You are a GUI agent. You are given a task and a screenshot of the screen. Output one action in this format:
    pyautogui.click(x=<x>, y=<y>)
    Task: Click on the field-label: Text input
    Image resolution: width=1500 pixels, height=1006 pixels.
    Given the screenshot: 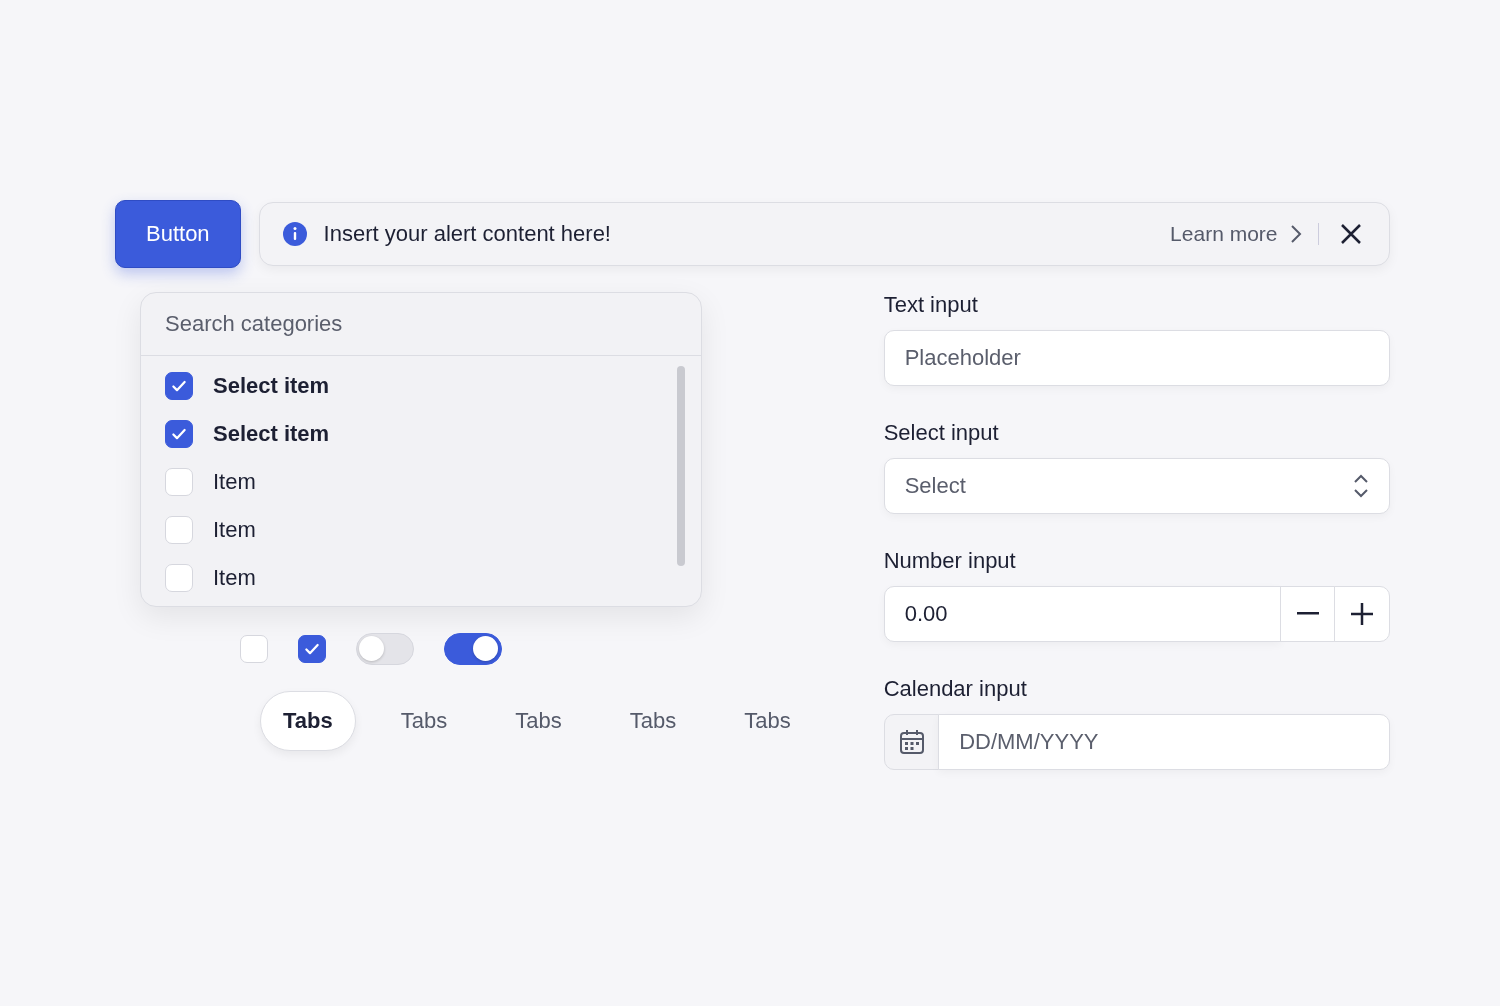 What is the action you would take?
    pyautogui.click(x=931, y=305)
    